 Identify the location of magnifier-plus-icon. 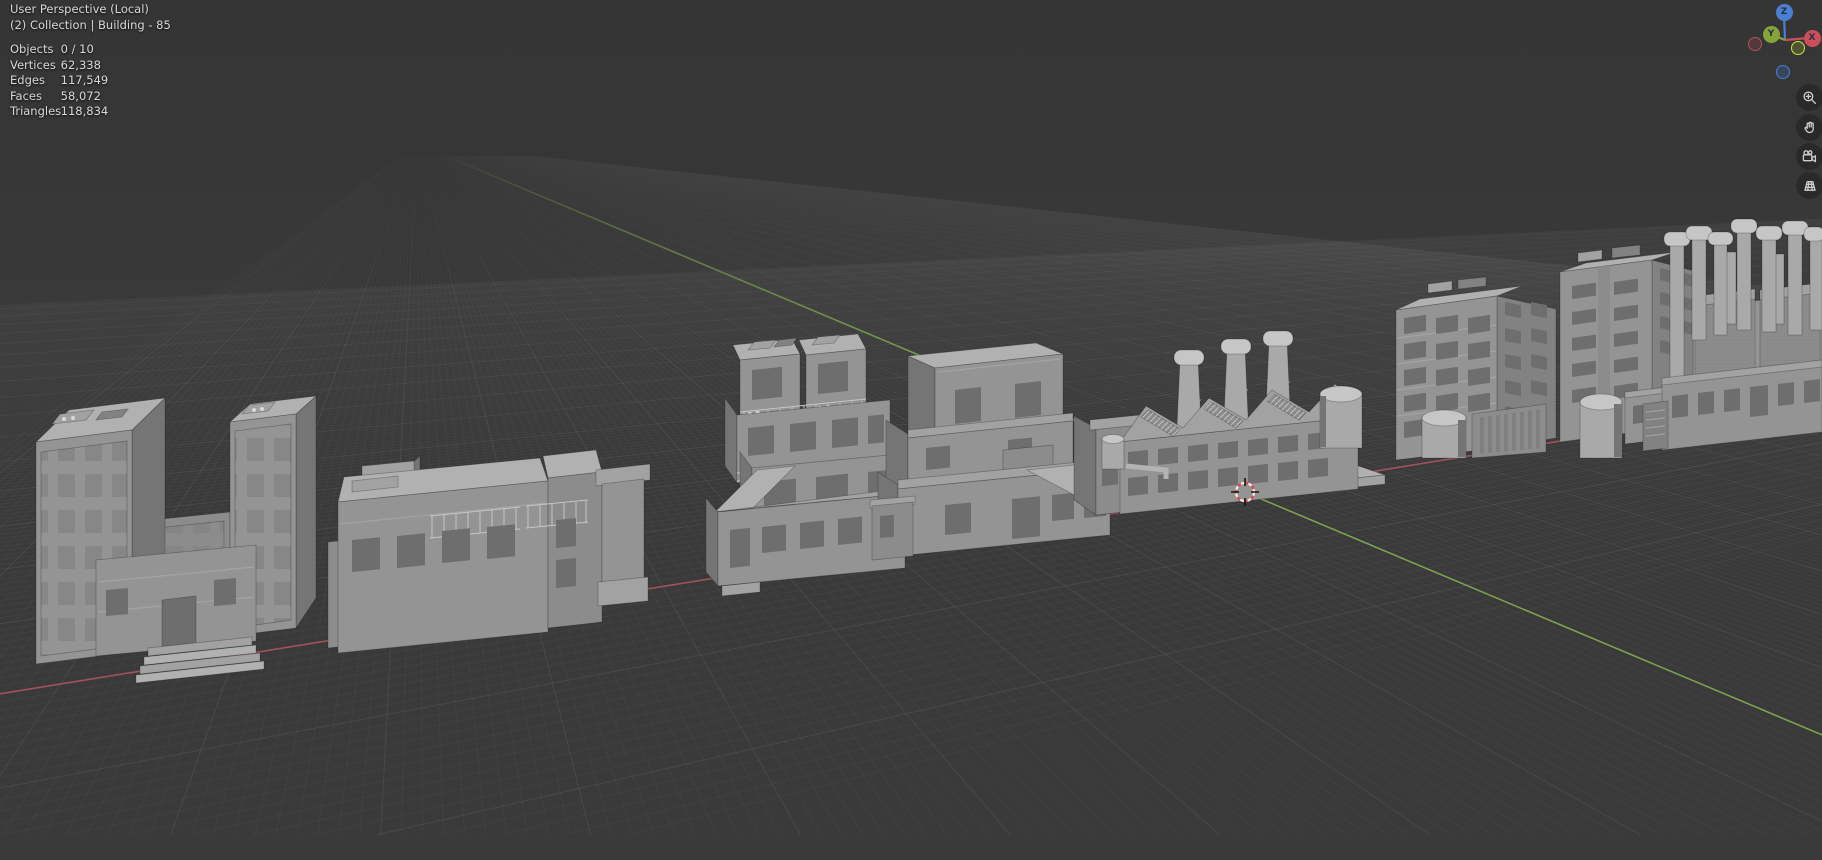
(1809, 97).